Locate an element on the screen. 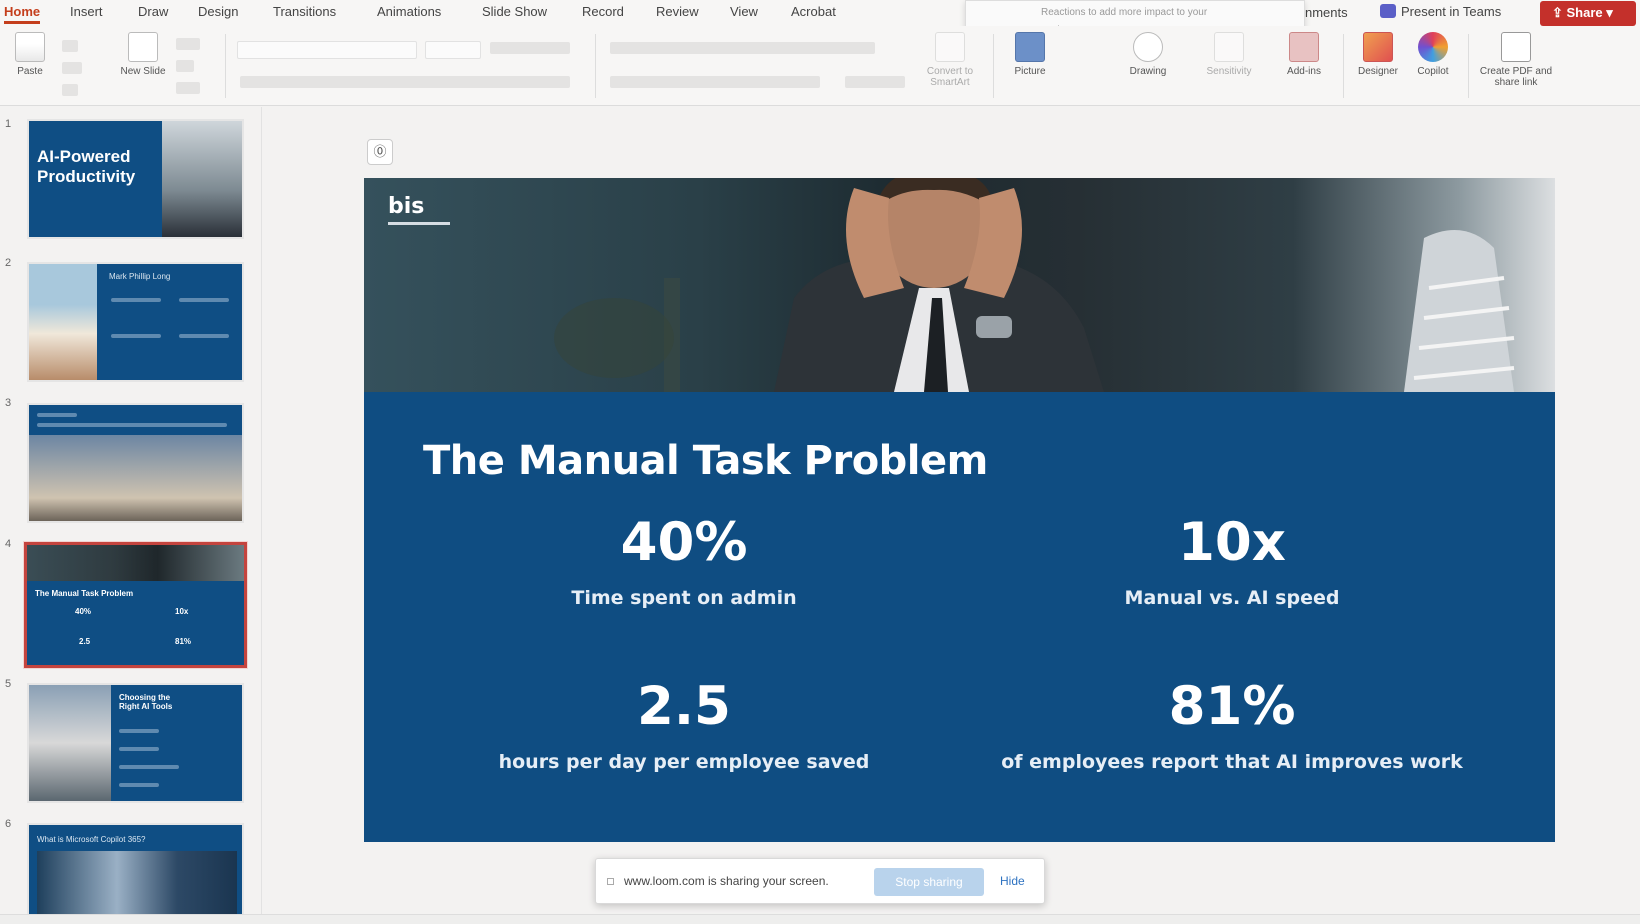 Image resolution: width=1640 pixels, height=924 pixels. paste-button: Paste is located at coordinates (30, 54).